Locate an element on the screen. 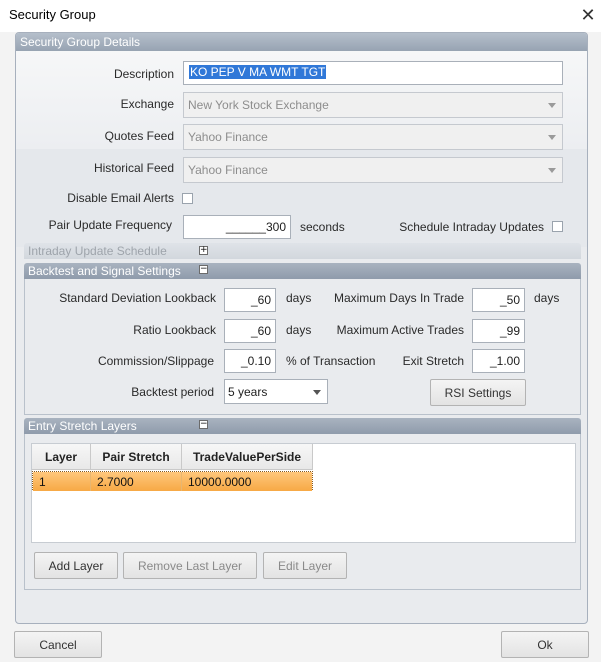 This screenshot has height=662, width=601. ok-button: Ok is located at coordinates (545, 644).